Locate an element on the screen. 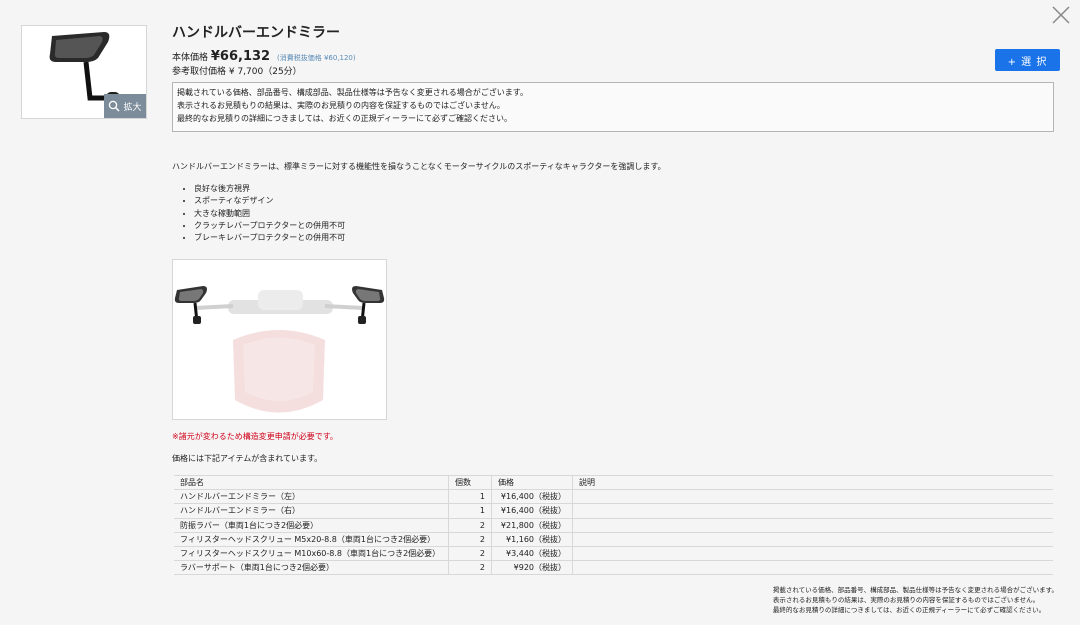  close-button is located at coordinates (1061, 15).